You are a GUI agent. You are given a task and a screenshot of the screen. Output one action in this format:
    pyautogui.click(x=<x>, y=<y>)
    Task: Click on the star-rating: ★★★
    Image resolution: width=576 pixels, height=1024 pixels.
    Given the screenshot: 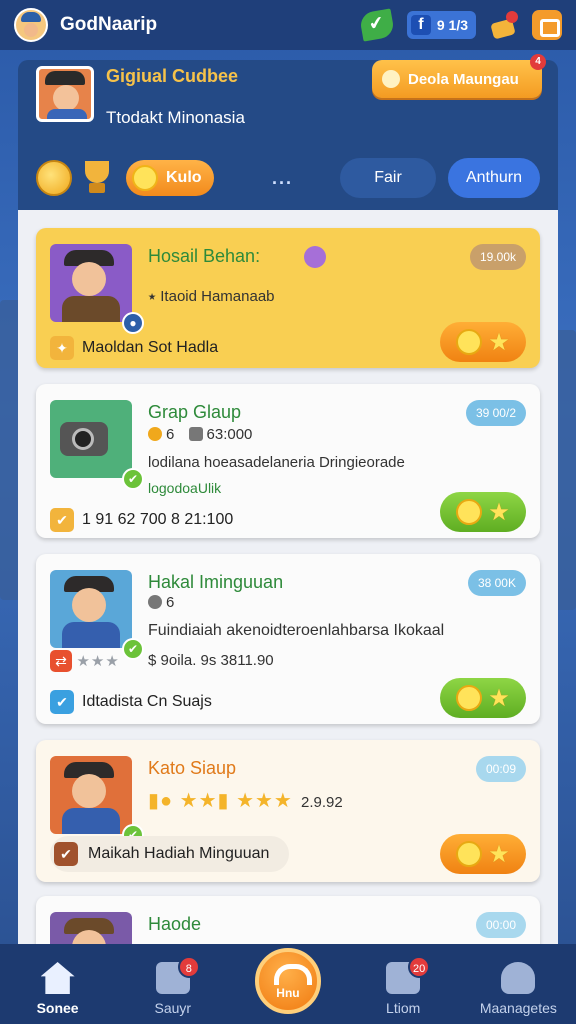 What is the action you would take?
    pyautogui.click(x=98, y=661)
    